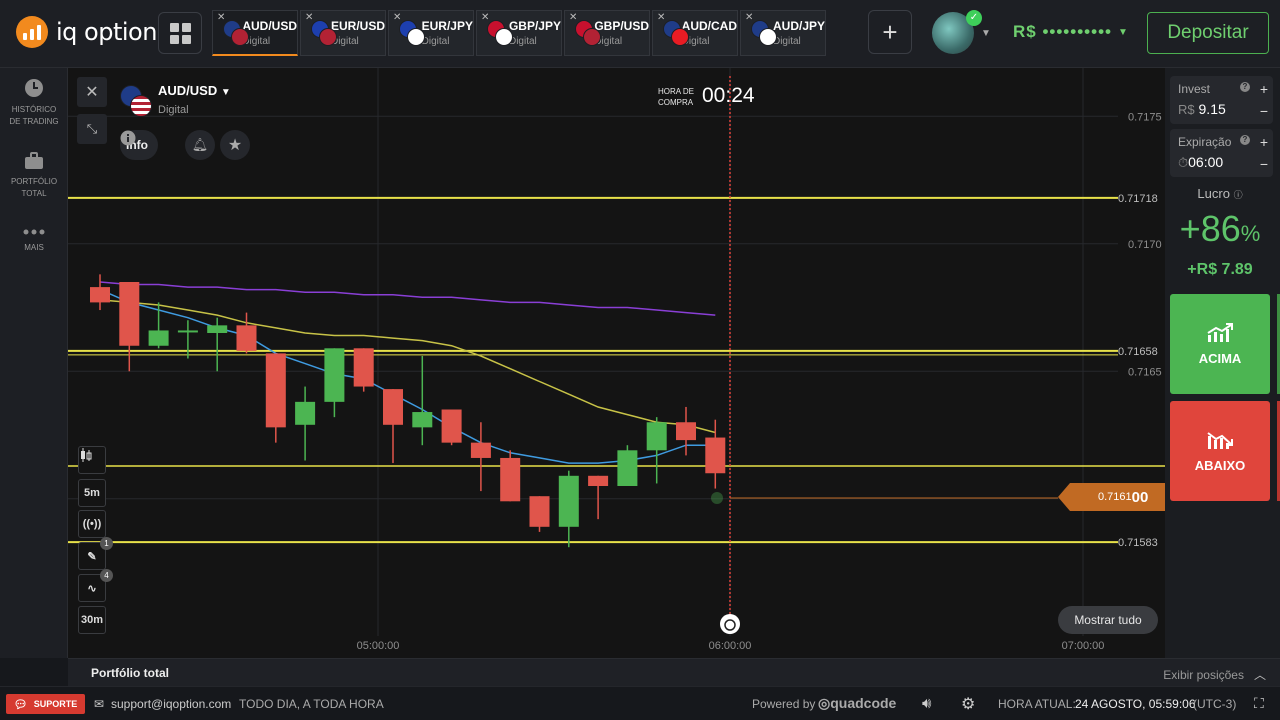 The width and height of the screenshot is (1280, 720). What do you see at coordinates (926, 703) in the screenshot?
I see `sound-icon: 🔊︎` at bounding box center [926, 703].